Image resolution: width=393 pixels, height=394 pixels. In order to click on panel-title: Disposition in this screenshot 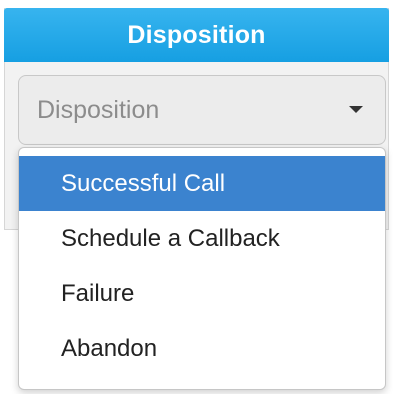, I will do `click(196, 35)`.